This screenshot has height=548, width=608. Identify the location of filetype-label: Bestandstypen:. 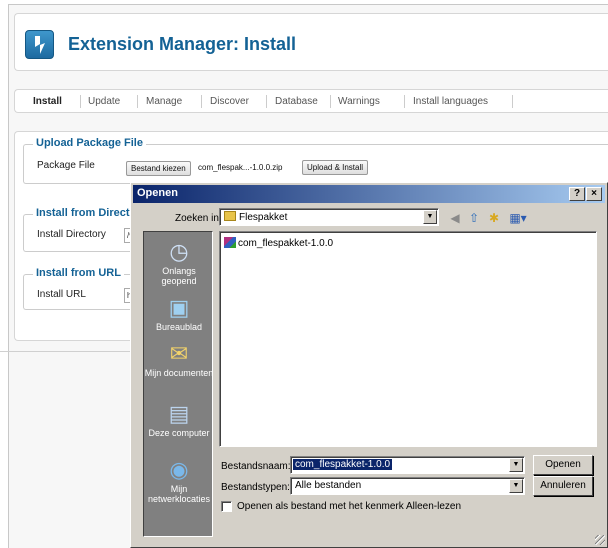
(255, 487).